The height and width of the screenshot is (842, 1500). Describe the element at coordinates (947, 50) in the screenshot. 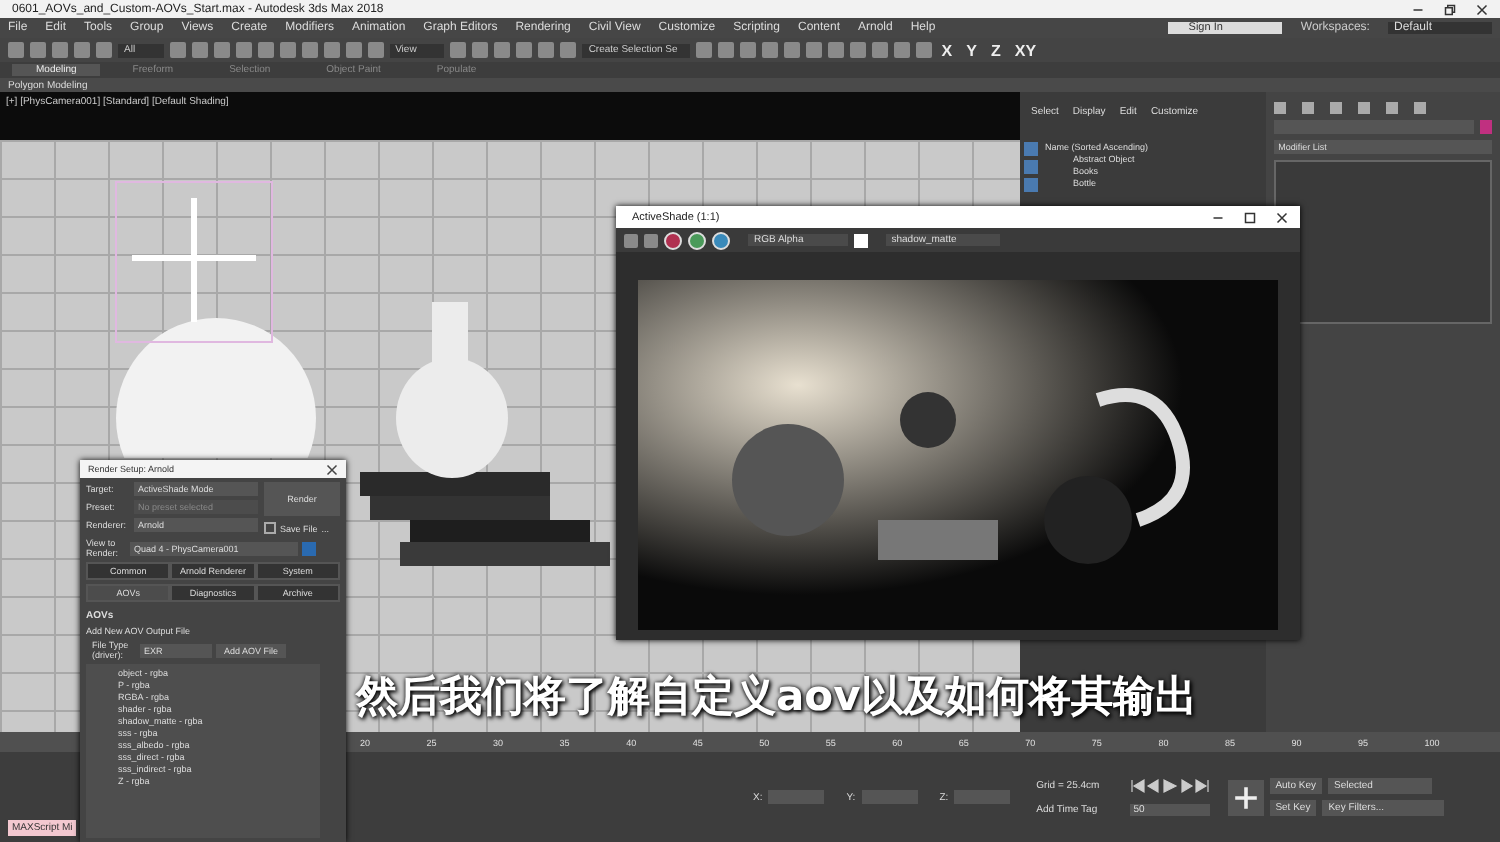

I see `axis-button: X` at that location.